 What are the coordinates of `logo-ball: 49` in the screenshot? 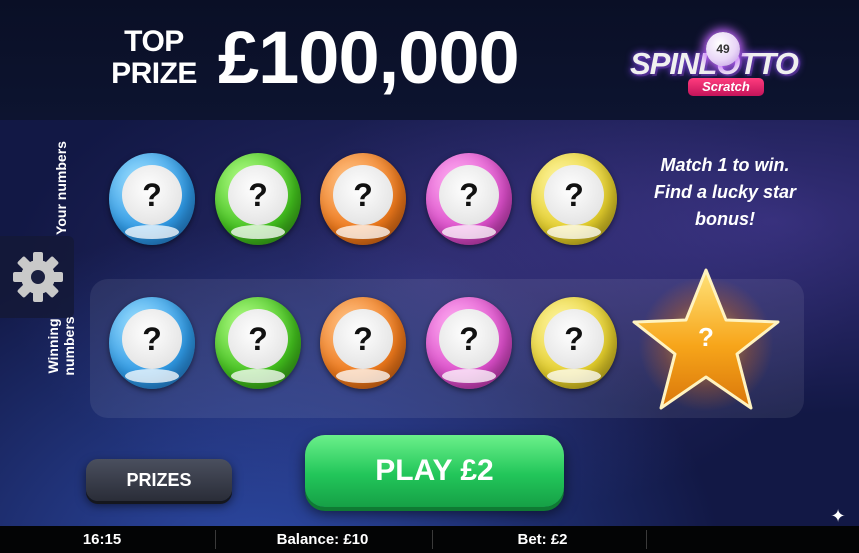 It's located at (723, 49).